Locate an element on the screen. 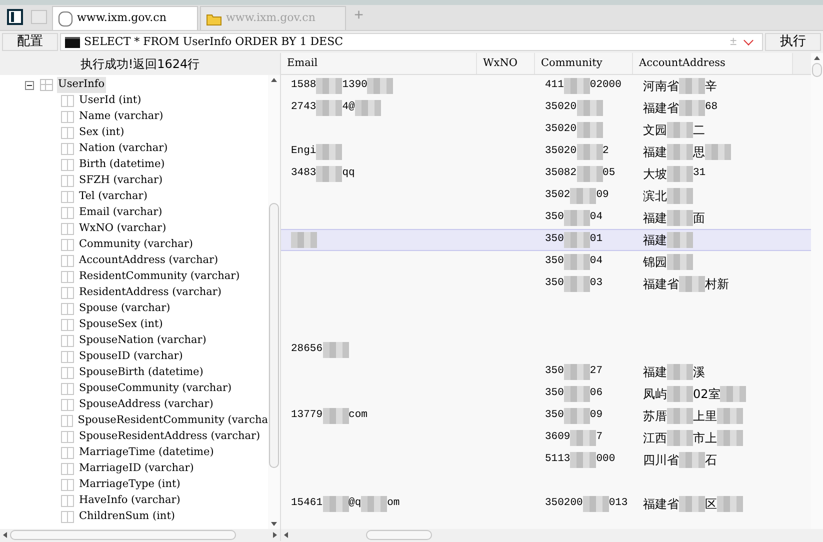 The image size is (823, 542). tree-item: SFZH (varchar) is located at coordinates (121, 181).